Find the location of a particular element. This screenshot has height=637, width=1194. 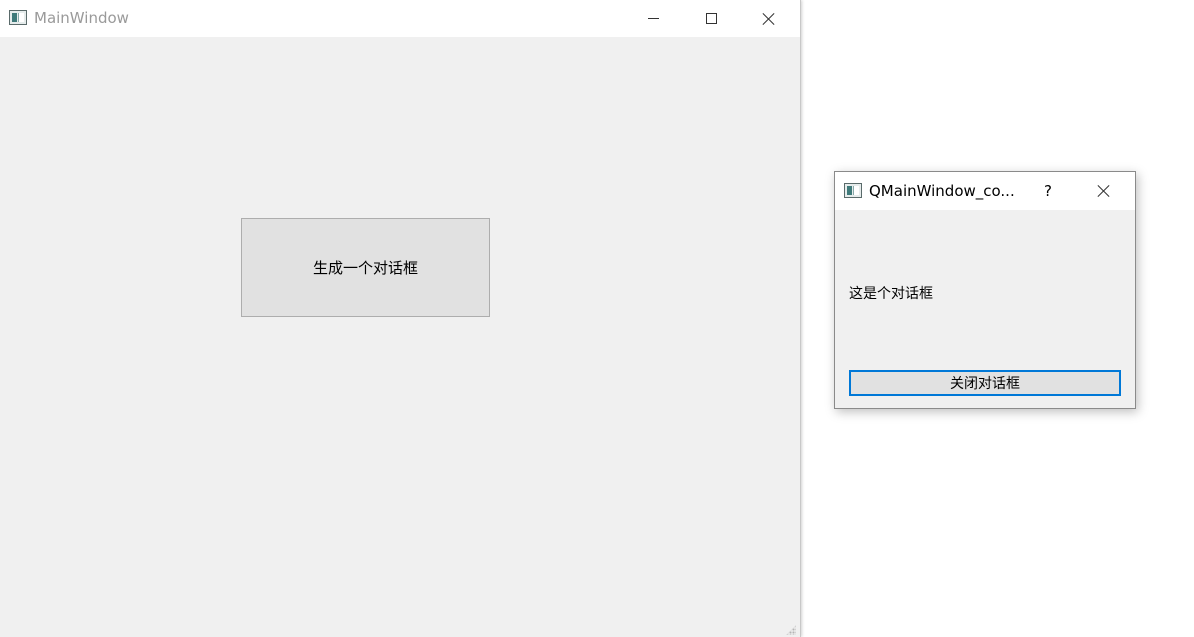

minimize-icon is located at coordinates (653, 18).